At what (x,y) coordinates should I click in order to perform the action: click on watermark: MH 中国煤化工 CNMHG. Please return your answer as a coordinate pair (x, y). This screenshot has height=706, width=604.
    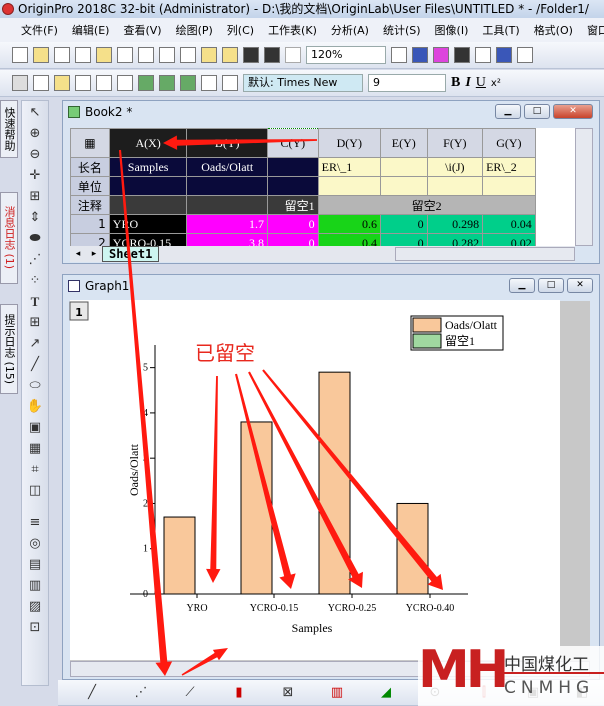
    Looking at the image, I should click on (511, 673).